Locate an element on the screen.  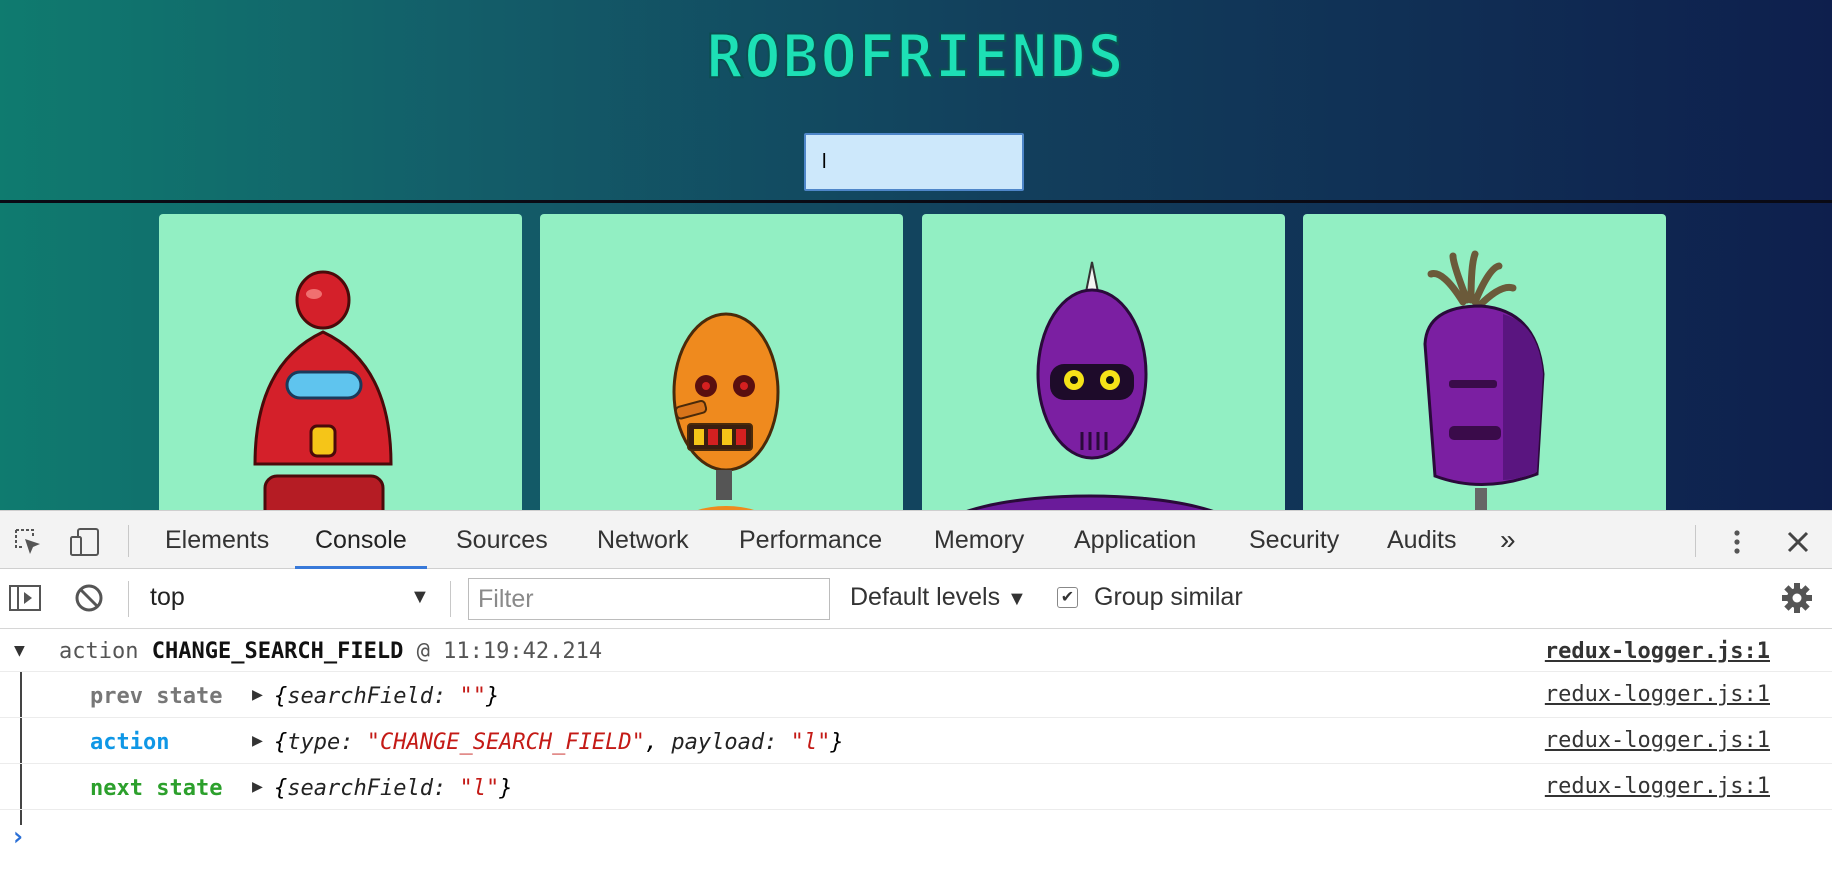
log-group-timestamp: @ 11:19:42.214 is located at coordinates (509, 651).